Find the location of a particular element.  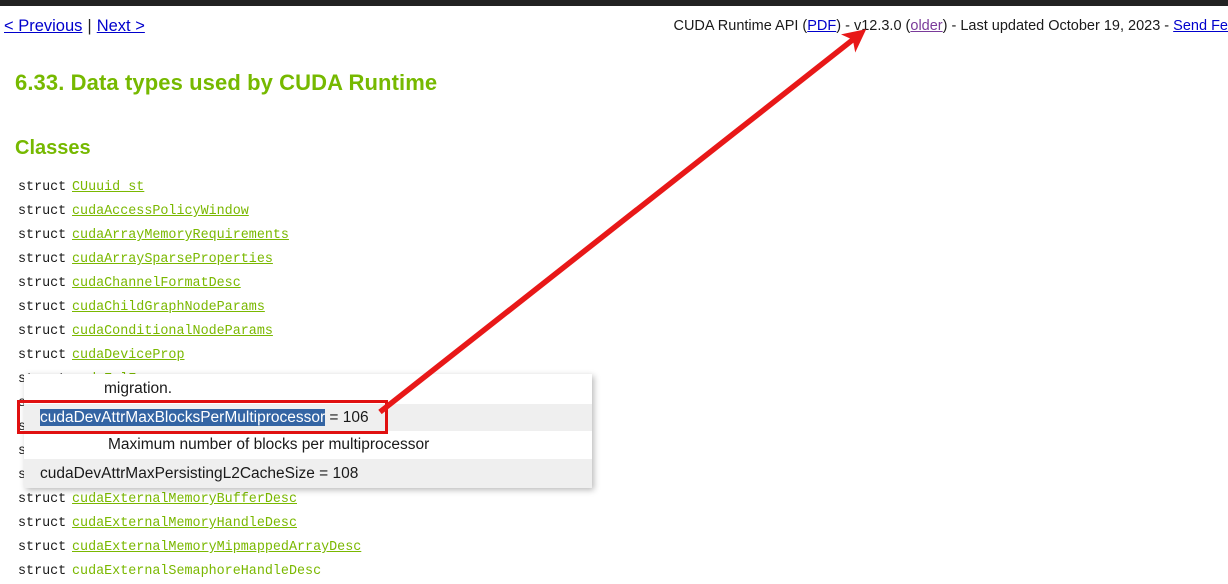

list-item: struct cudaAccessPolicyWindow is located at coordinates (350, 212).